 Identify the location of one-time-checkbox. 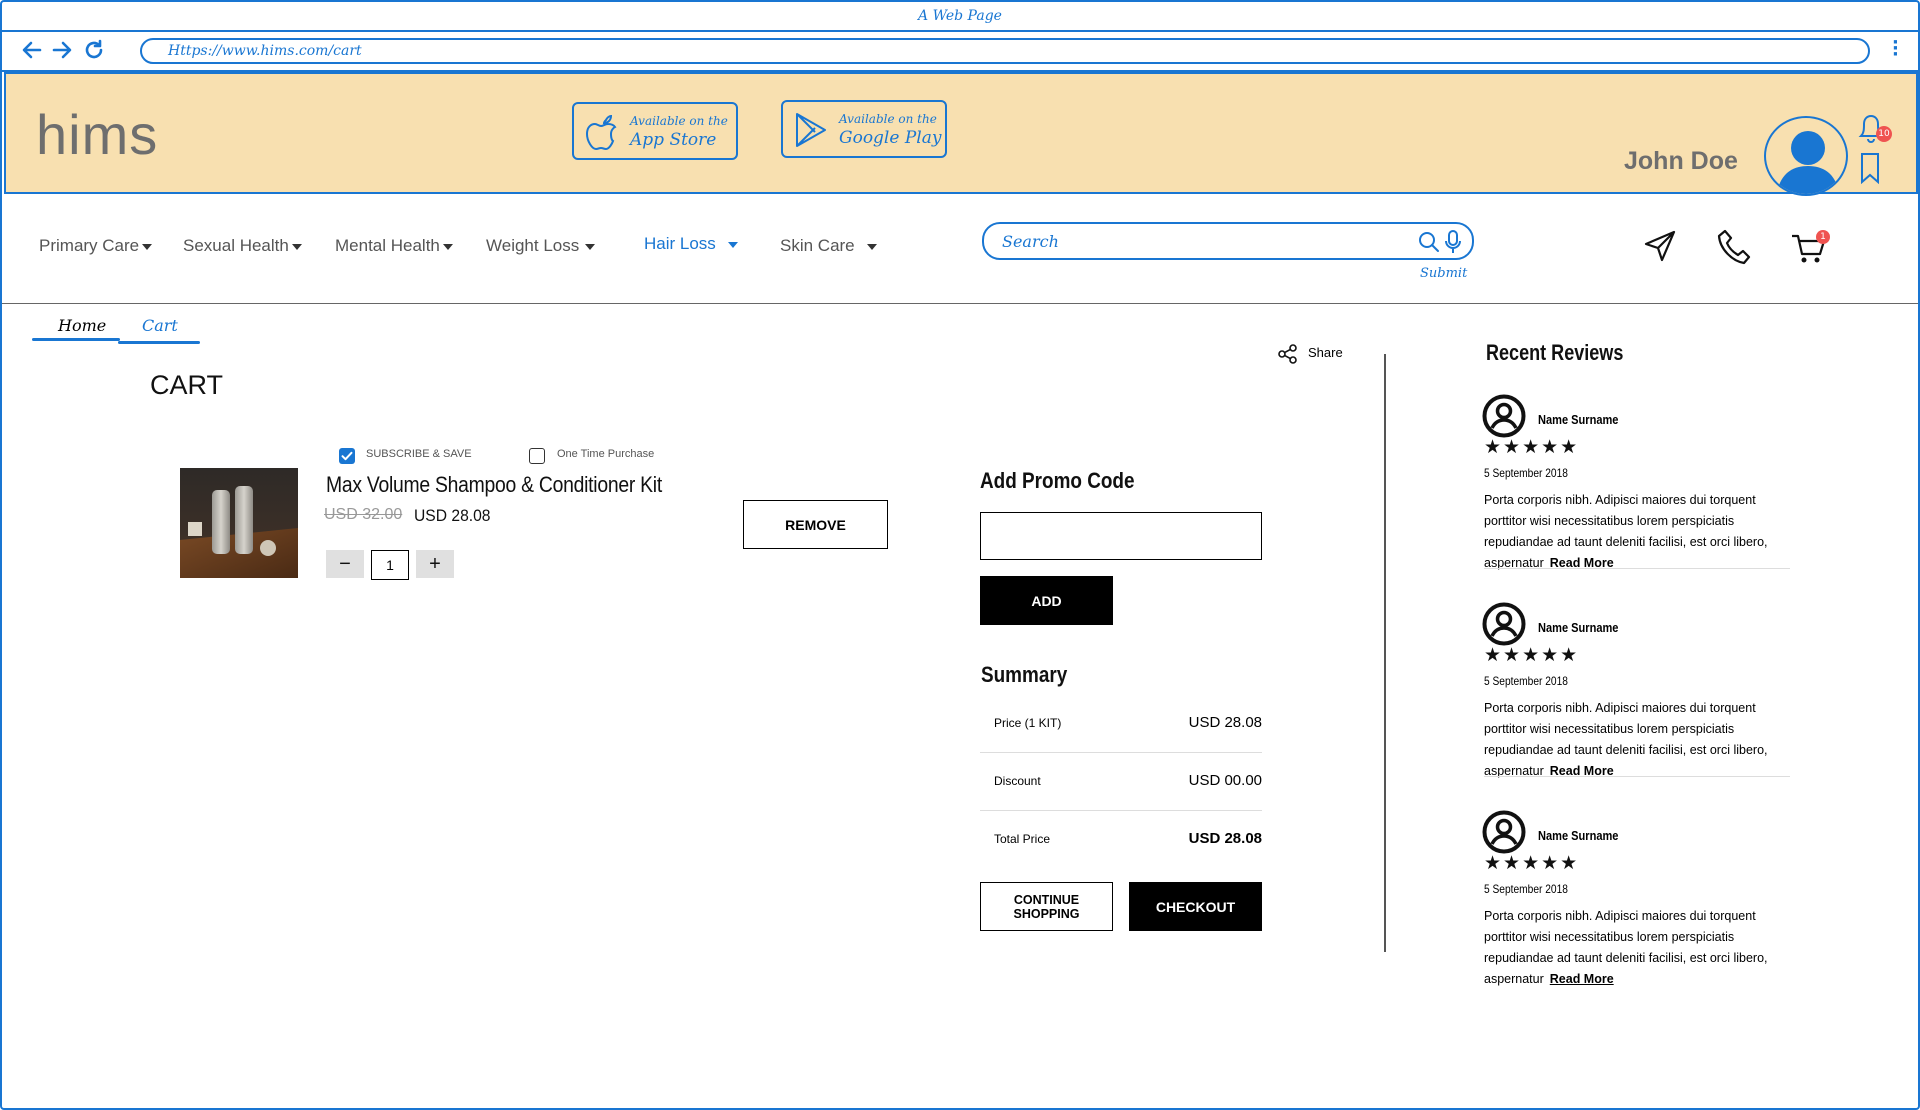
(537, 456).